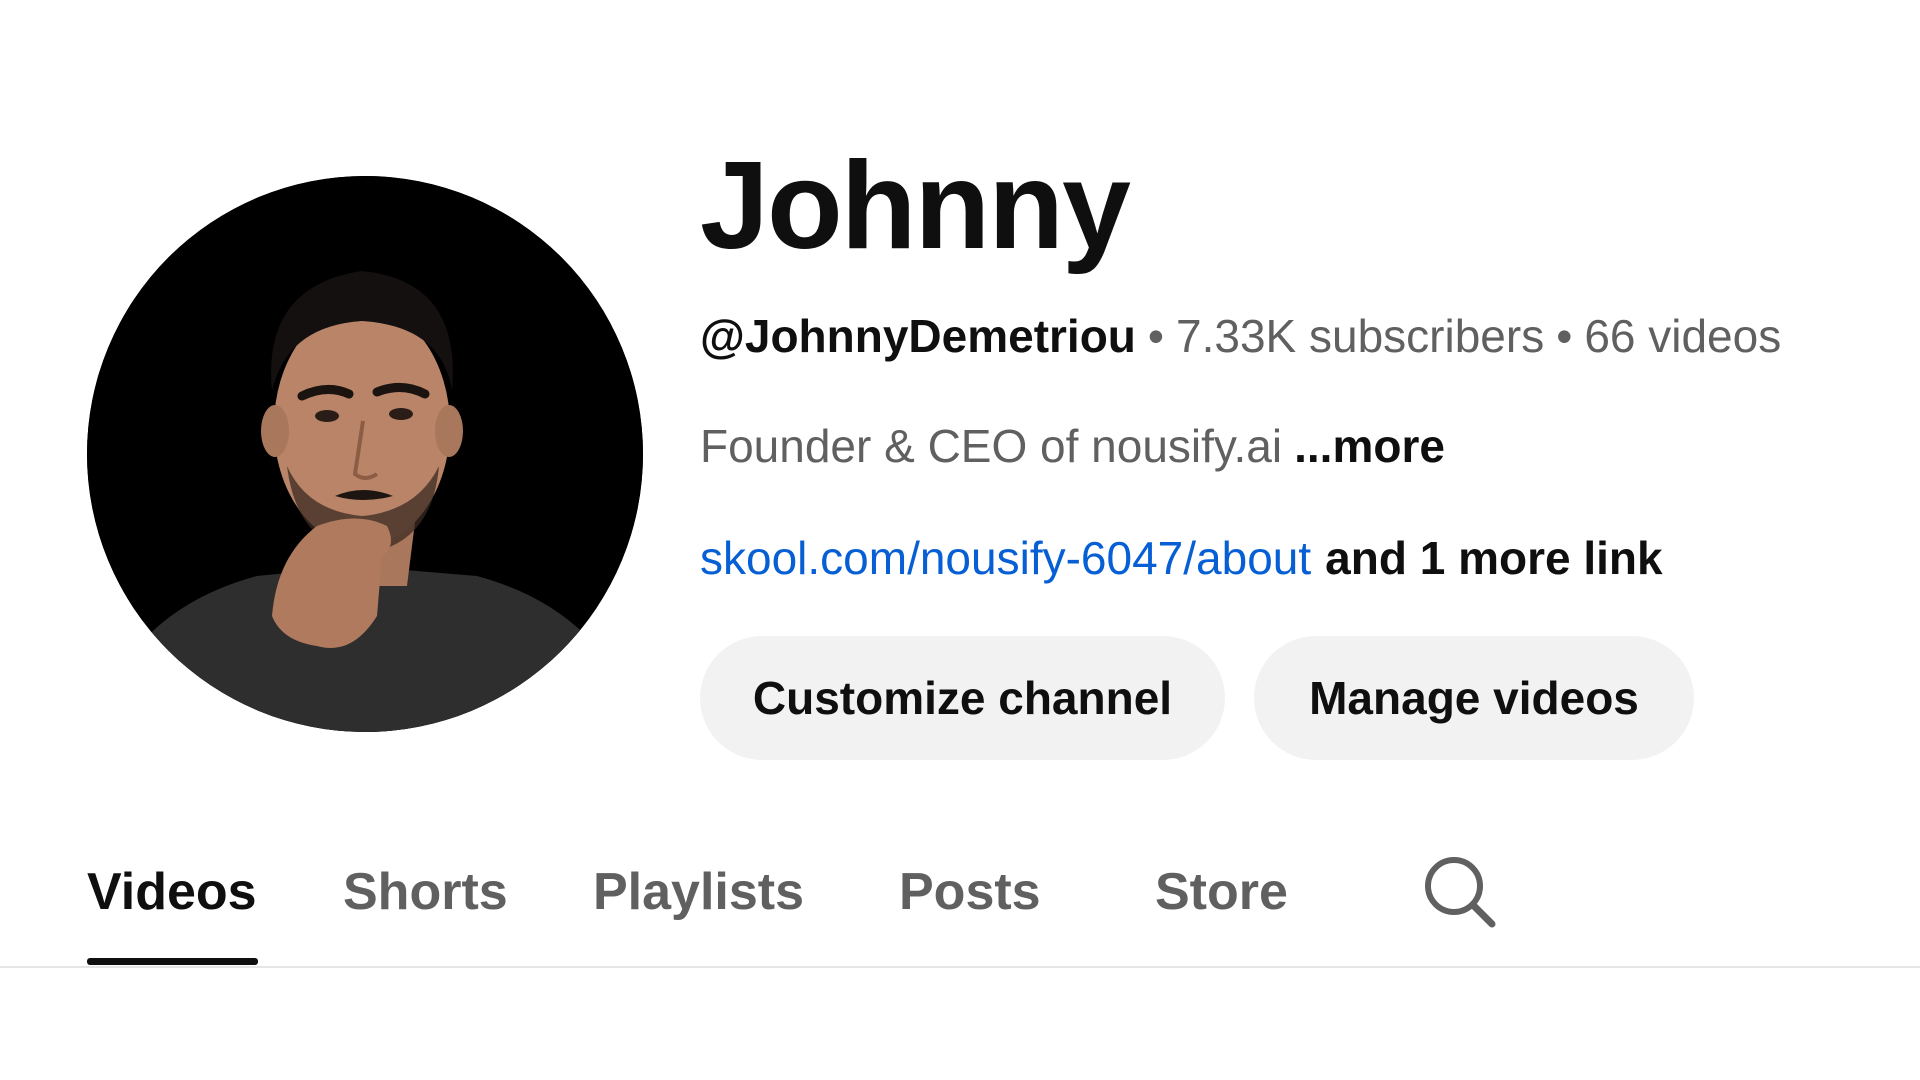  Describe the element at coordinates (1474, 698) in the screenshot. I see `manage-videos-button: Manage videos` at that location.